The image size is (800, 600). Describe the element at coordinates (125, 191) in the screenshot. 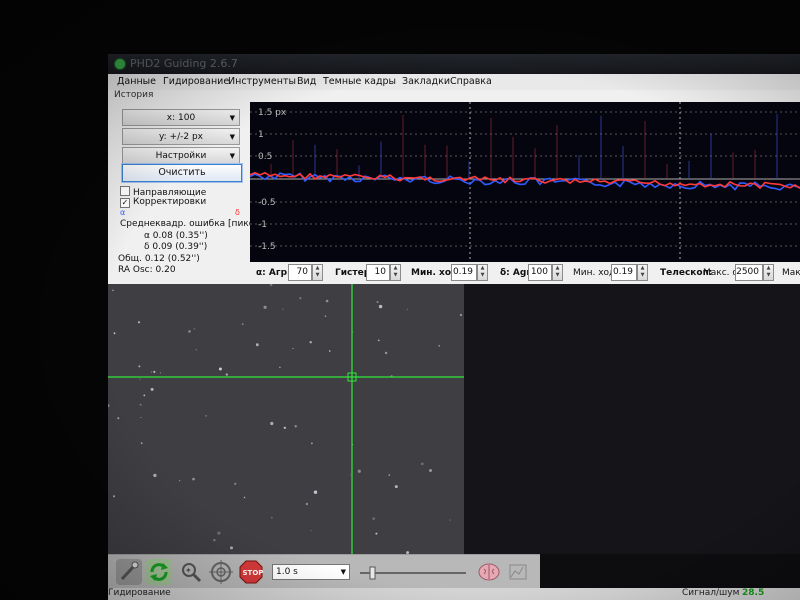

I see `checkbox-box` at that location.